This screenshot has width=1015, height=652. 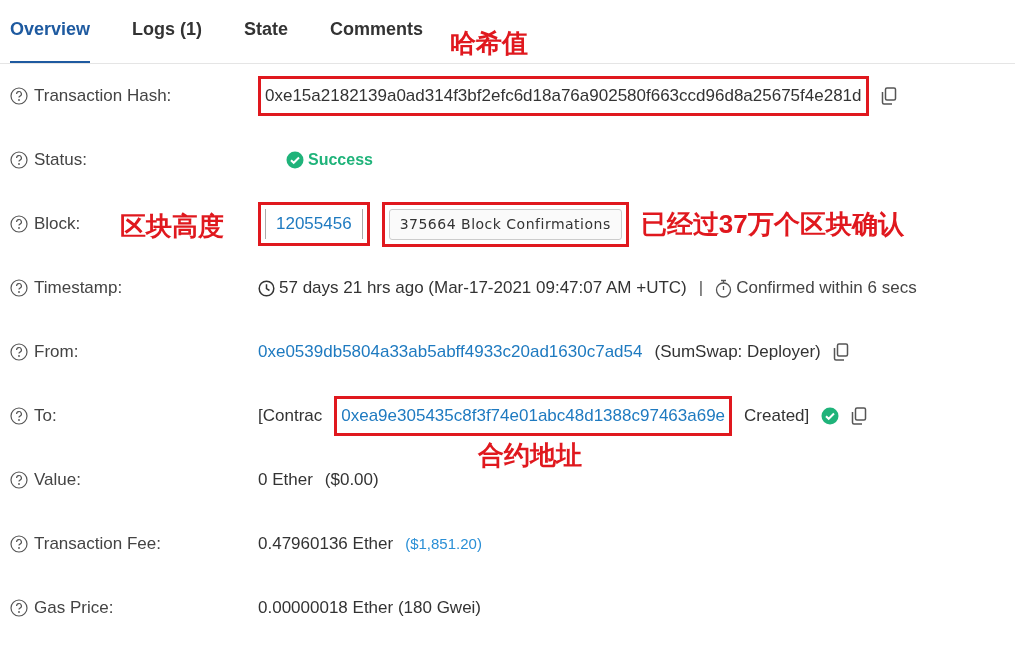 I want to click on value-text: 0xe15a2182139a0ad314f3bf2efc6d18a76a902580f663ccd96d8a25675f4e281d, so click(x=563, y=96).